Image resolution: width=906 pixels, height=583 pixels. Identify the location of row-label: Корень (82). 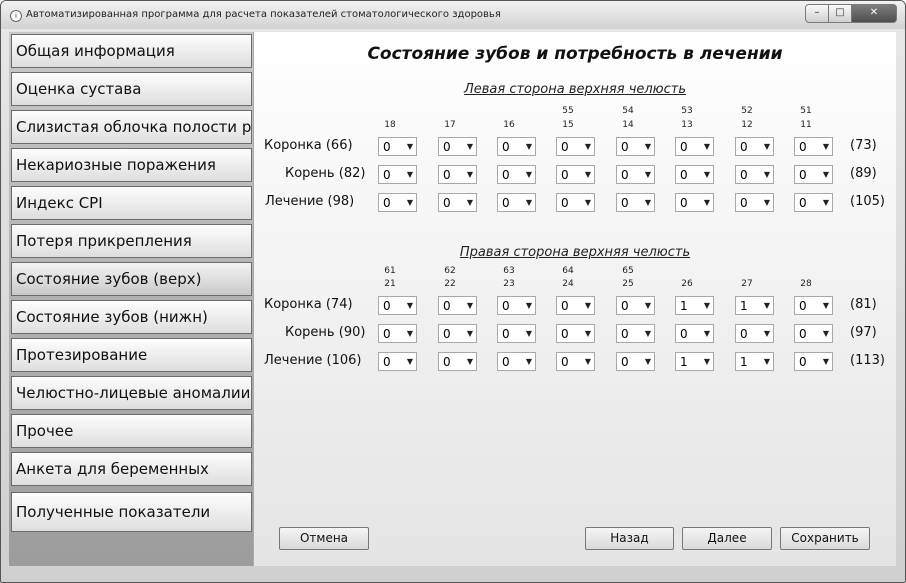
(325, 173).